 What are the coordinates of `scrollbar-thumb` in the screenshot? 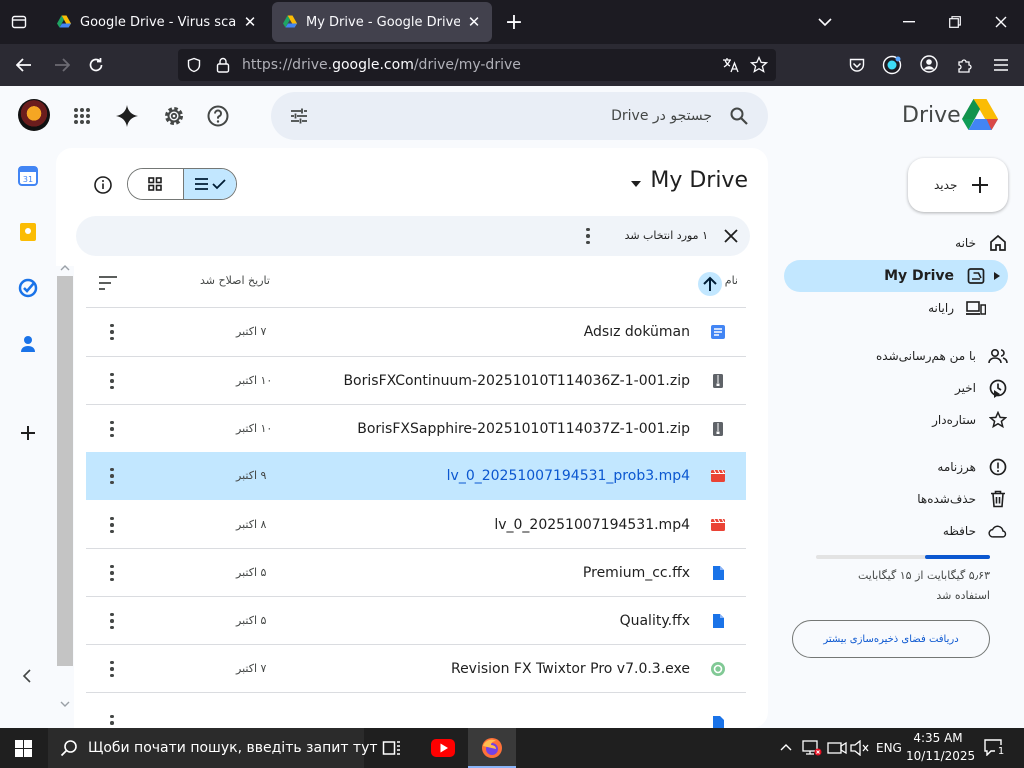 It's located at (65, 471).